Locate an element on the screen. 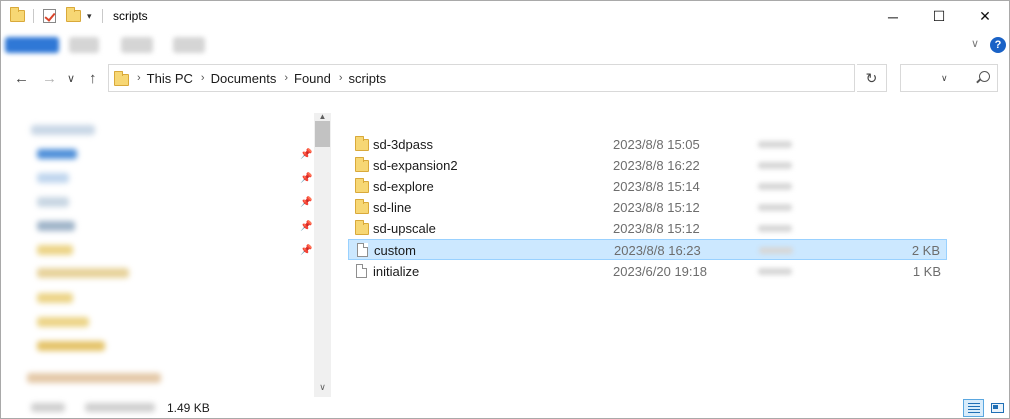 The width and height of the screenshot is (1010, 419). large-icons-view-icon is located at coordinates (997, 408).